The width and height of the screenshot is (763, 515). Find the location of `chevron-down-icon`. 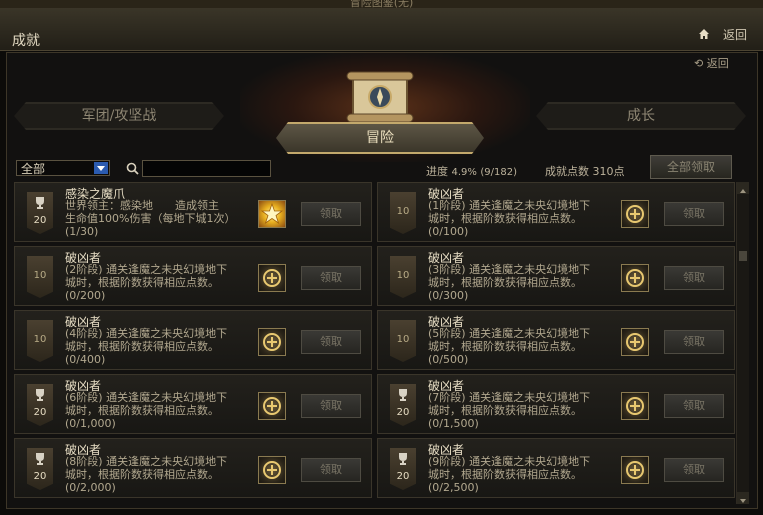

chevron-down-icon is located at coordinates (101, 168).